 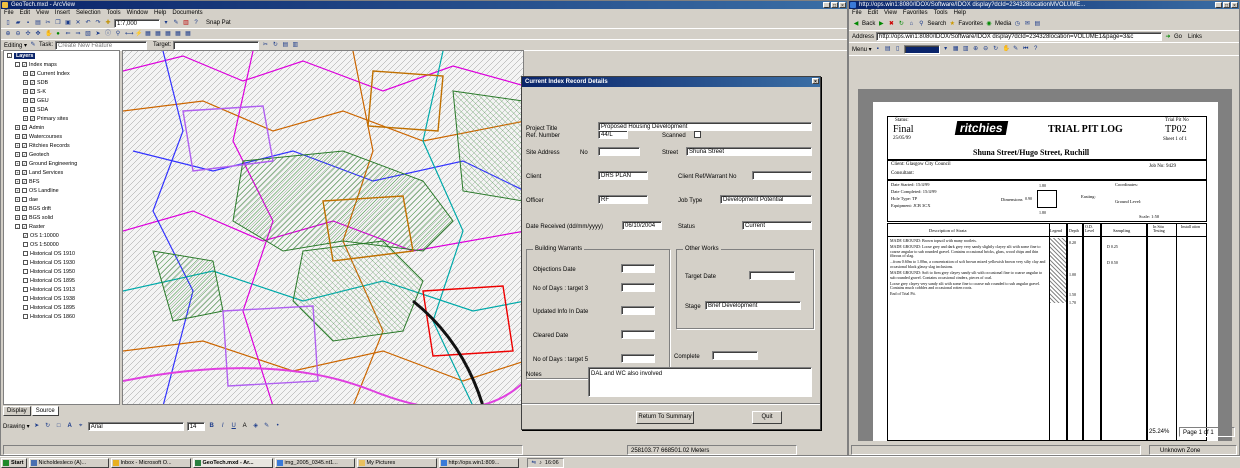 What do you see at coordinates (45, 119) in the screenshot?
I see `layer-item: + ✓ Primary sites` at bounding box center [45, 119].